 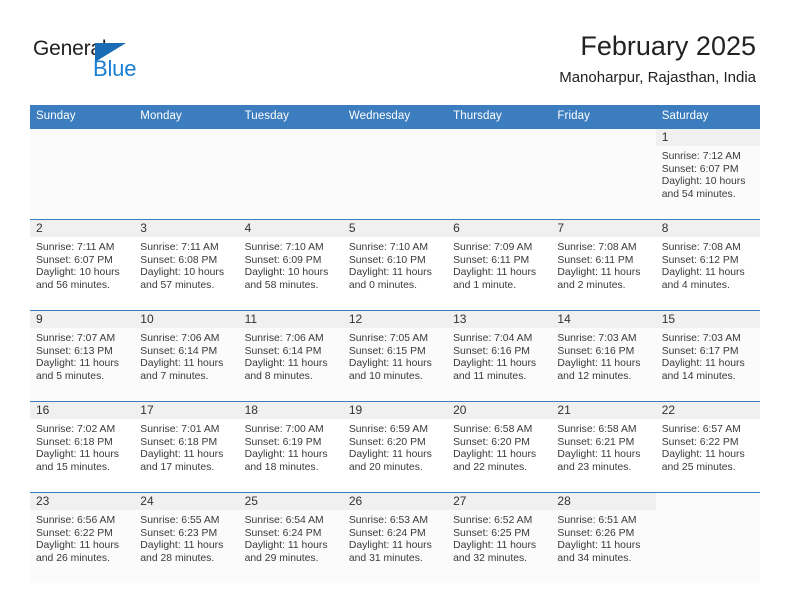 I want to click on day-number: 3, so click(x=186, y=228).